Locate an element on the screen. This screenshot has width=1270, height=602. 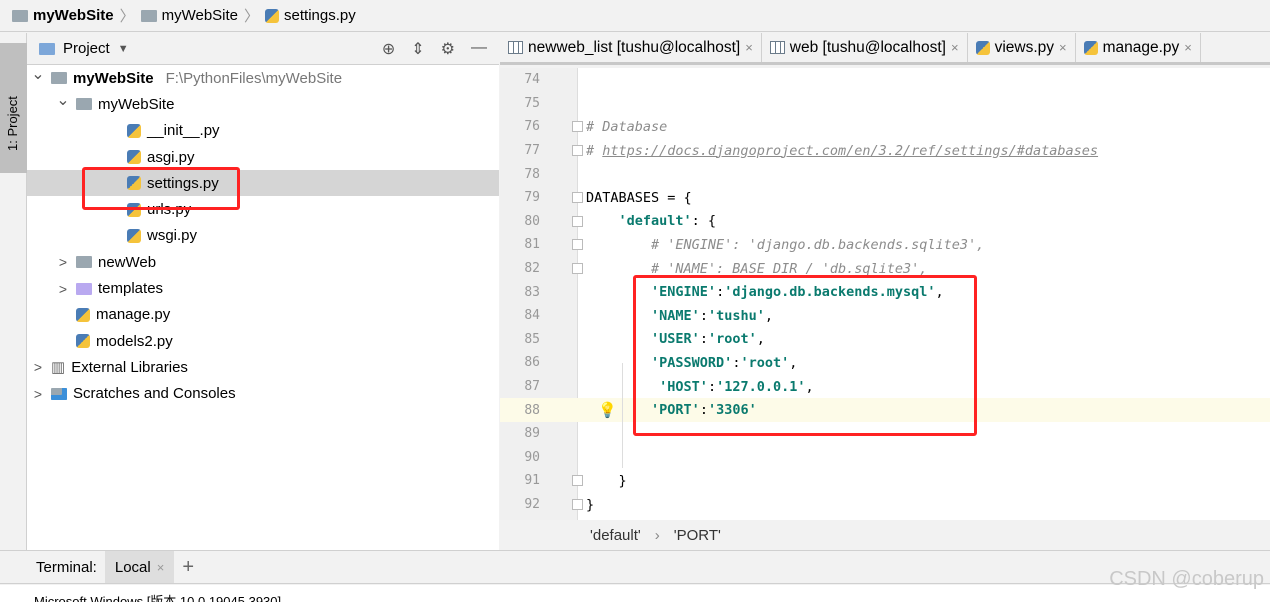
code-line: 91 } is located at coordinates (885, 481).